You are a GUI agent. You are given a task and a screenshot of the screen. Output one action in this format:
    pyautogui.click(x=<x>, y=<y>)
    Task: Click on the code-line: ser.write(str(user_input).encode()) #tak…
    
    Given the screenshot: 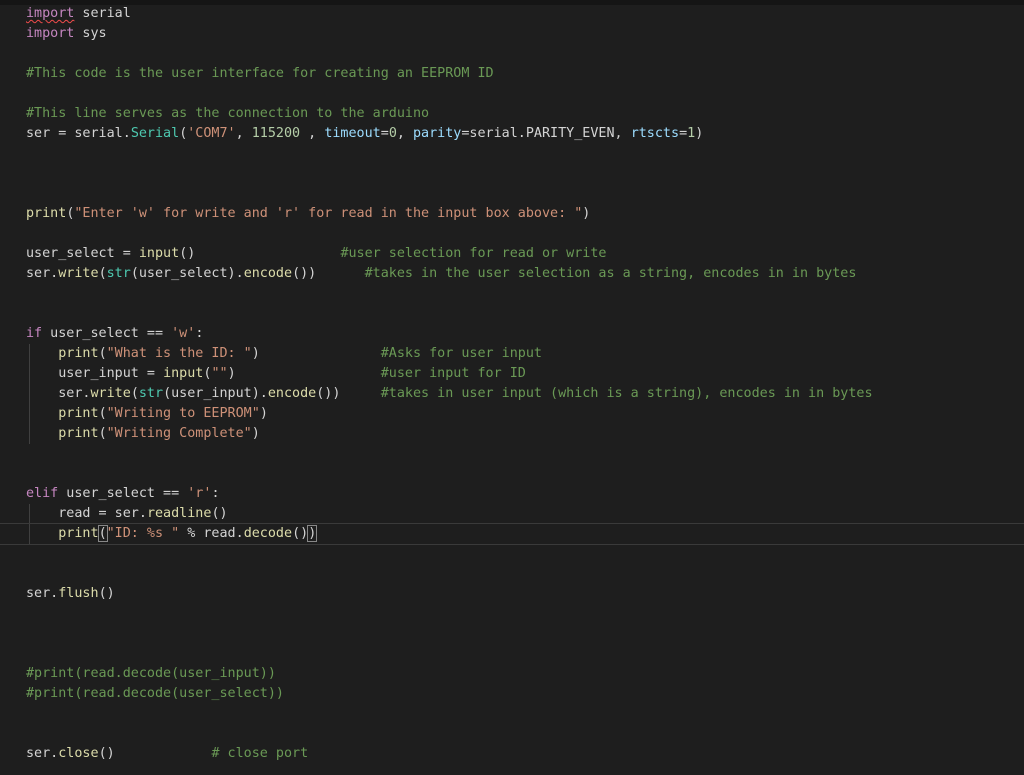 What is the action you would take?
    pyautogui.click(x=525, y=394)
    